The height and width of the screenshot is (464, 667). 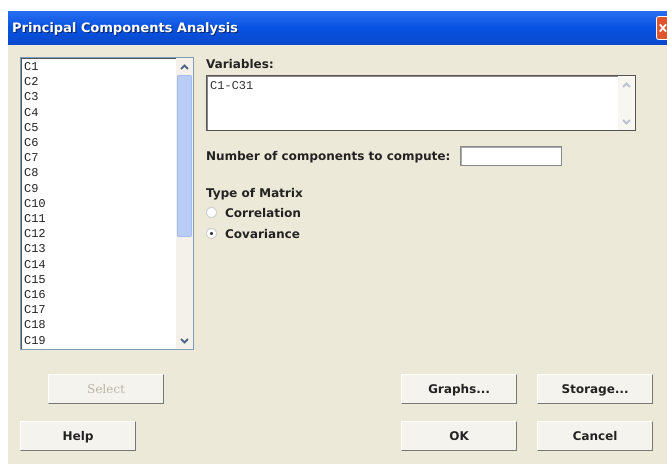 What do you see at coordinates (100, 234) in the screenshot?
I see `list-item: C12` at bounding box center [100, 234].